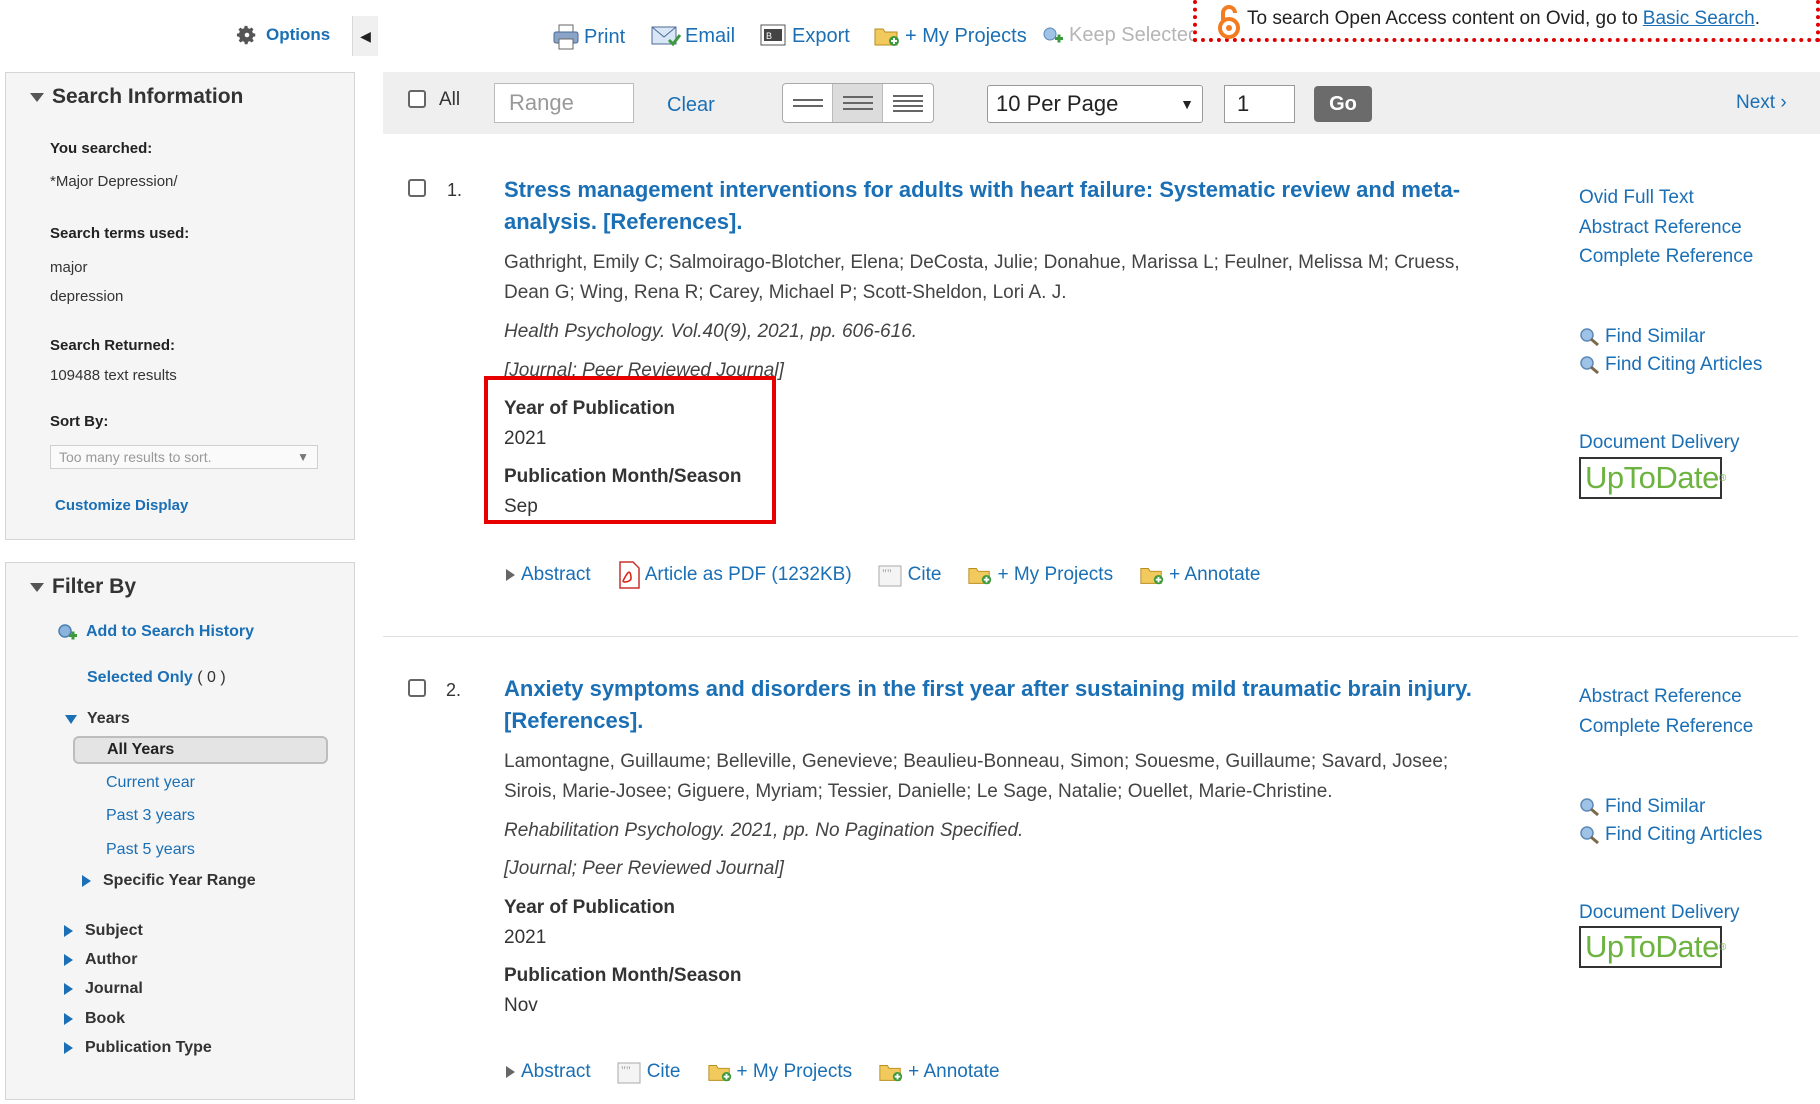 This screenshot has height=1104, width=1820. What do you see at coordinates (417, 99) in the screenshot?
I see `select-all-checkbox` at bounding box center [417, 99].